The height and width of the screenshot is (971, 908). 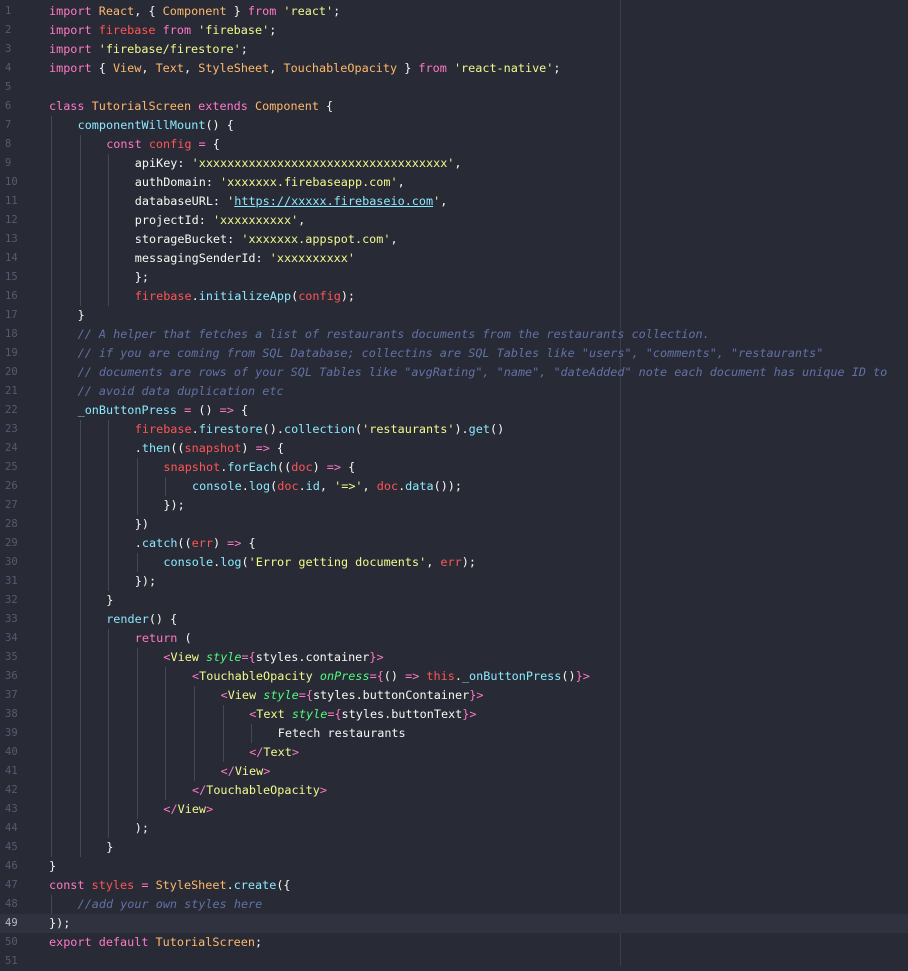 What do you see at coordinates (454, 125) in the screenshot?
I see `code-line: 7 componentWillMount() {` at bounding box center [454, 125].